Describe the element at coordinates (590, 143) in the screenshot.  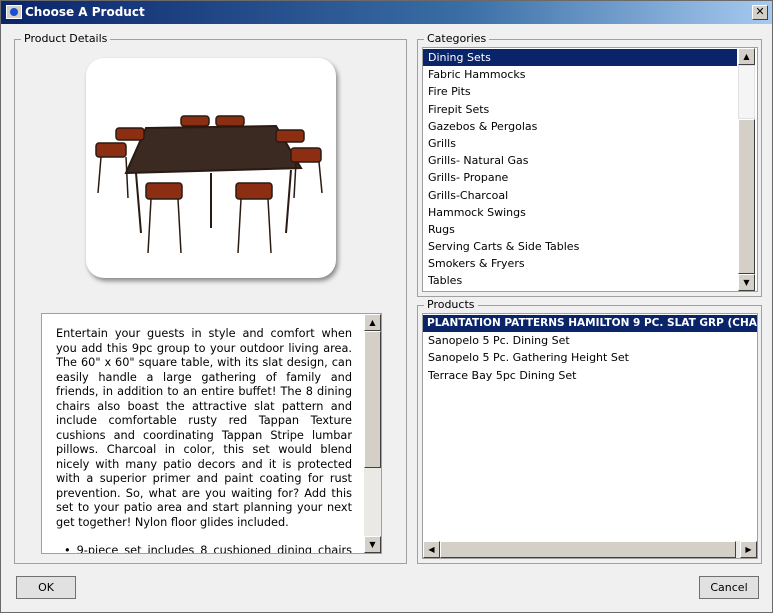
I see `category-item: Grills` at that location.